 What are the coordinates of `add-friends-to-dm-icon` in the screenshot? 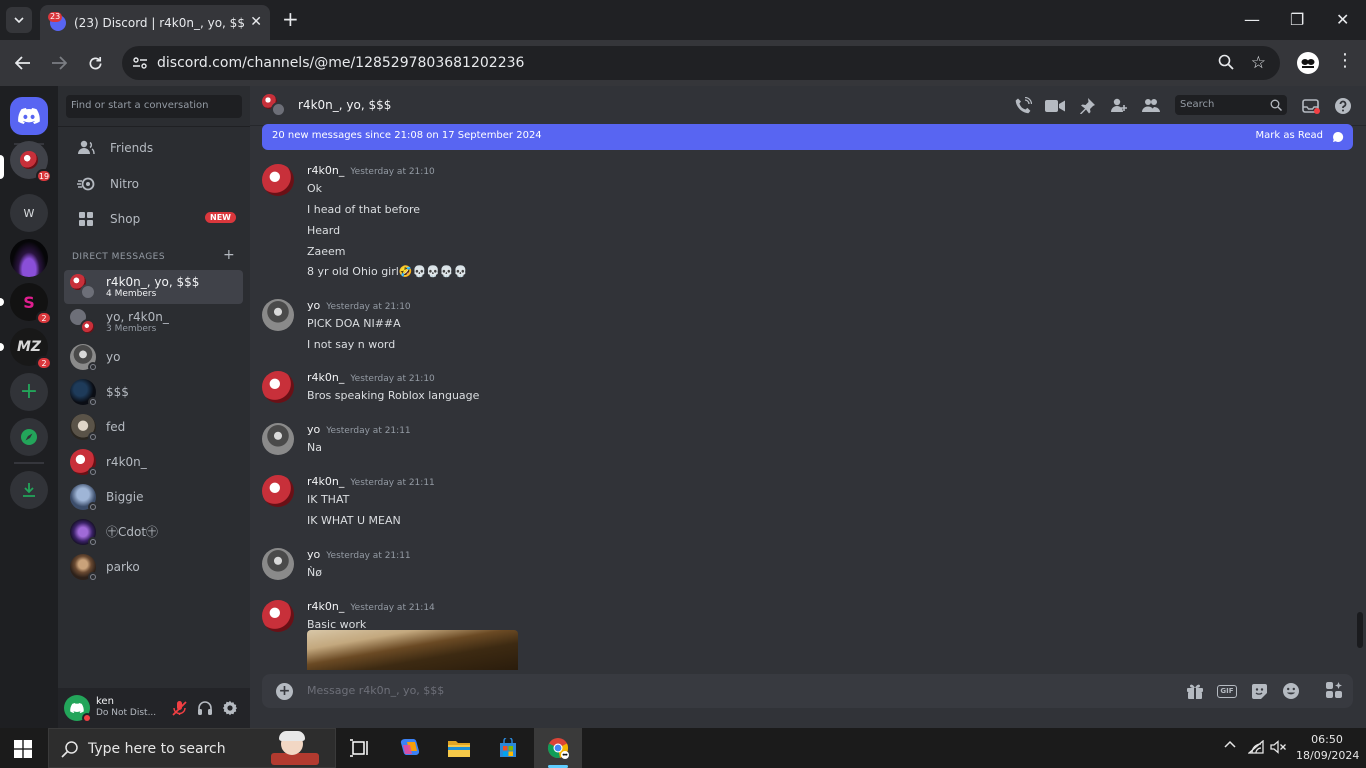 It's located at (1119, 106).